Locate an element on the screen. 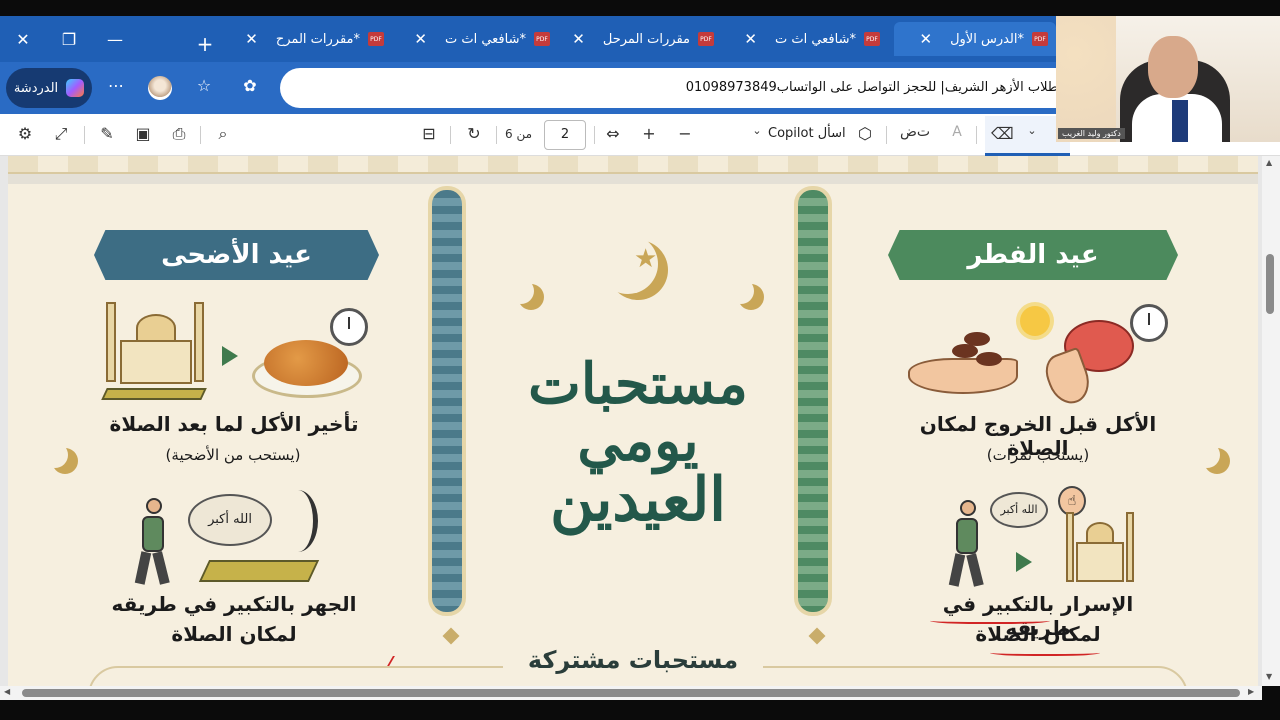 The image size is (1280, 720). copilot-chat-button: الدردشة is located at coordinates (49, 88).